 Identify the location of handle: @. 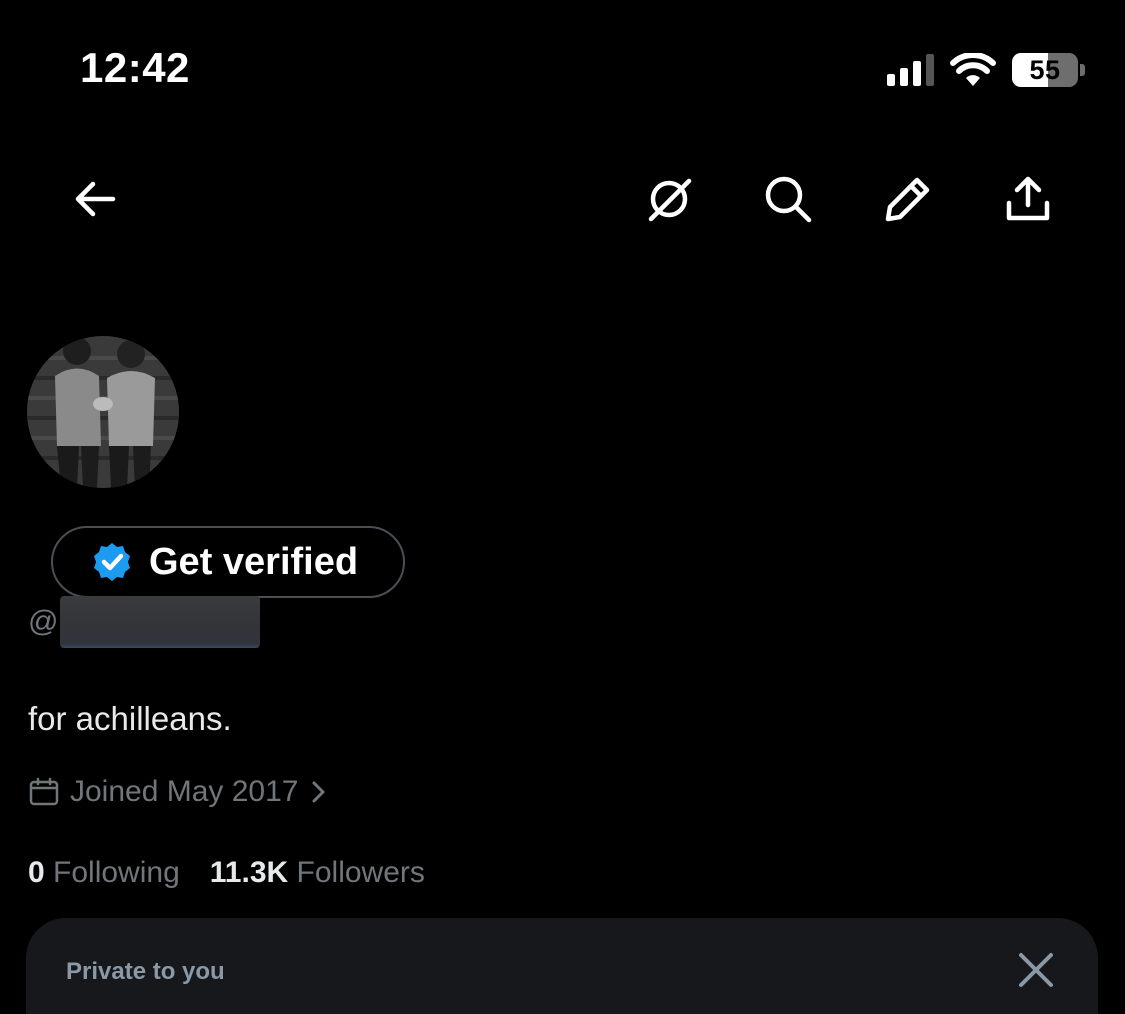
(144, 622).